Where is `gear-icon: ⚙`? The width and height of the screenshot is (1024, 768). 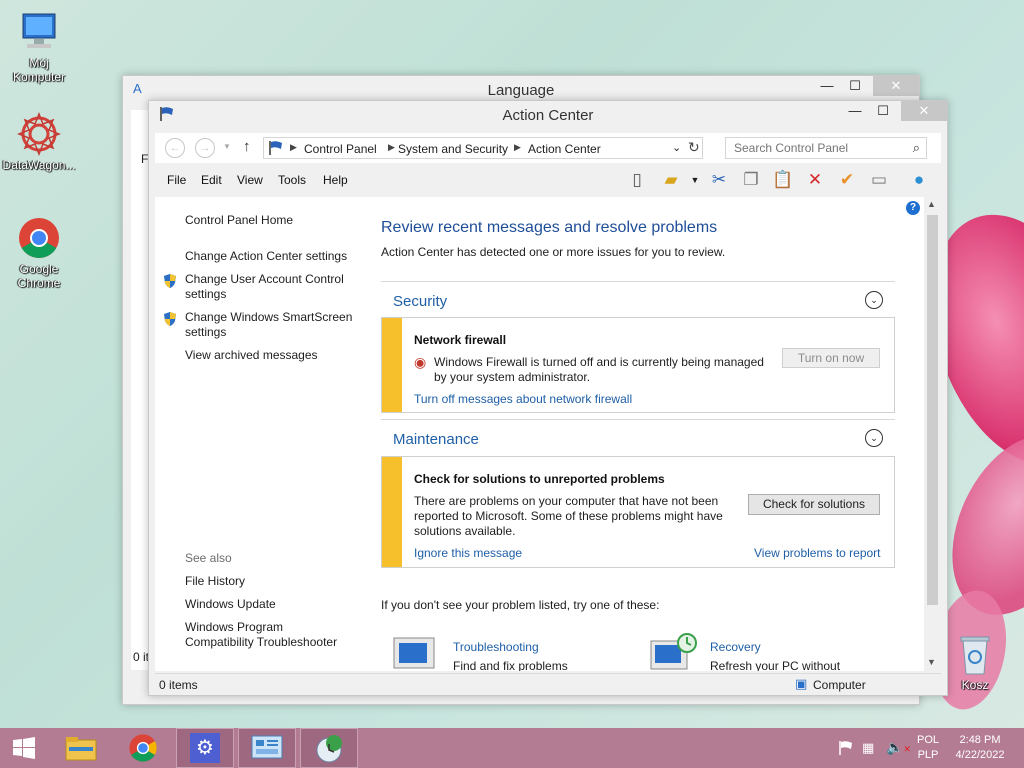
gear-icon: ⚙ is located at coordinates (205, 748).